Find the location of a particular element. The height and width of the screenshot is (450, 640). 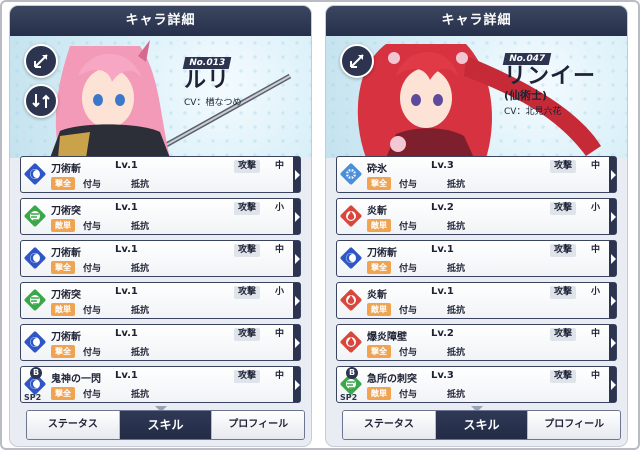

skill-row: 炎斬 Lv.1 攻撃 小 敵単 付与 抵抗 is located at coordinates (476, 300).